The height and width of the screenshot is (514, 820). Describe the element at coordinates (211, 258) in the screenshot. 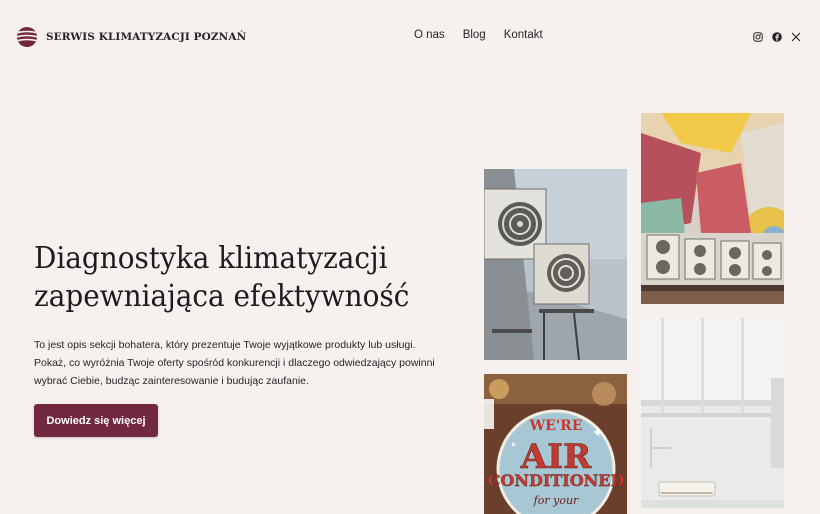

I see `hero-title-line-1: Diagnostyka klimatyzacji` at that location.